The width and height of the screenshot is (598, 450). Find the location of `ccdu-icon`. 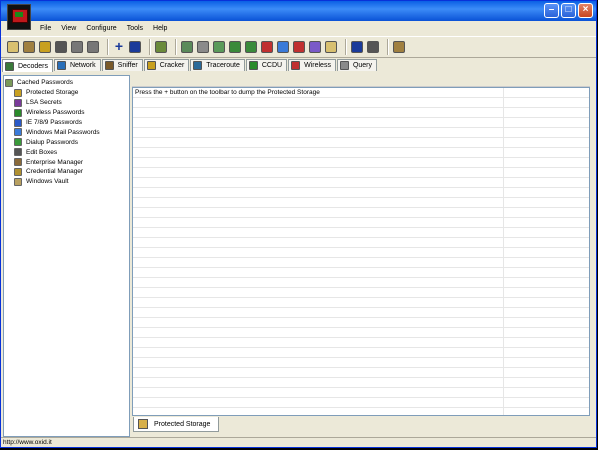

ccdu-icon is located at coordinates (253, 65).